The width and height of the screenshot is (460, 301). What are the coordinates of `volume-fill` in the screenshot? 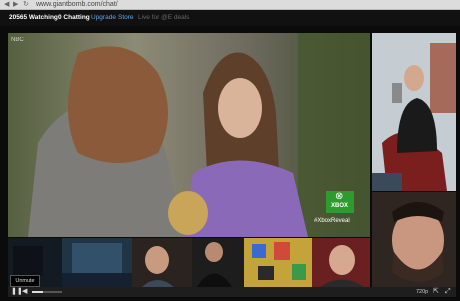 It's located at (37, 292).